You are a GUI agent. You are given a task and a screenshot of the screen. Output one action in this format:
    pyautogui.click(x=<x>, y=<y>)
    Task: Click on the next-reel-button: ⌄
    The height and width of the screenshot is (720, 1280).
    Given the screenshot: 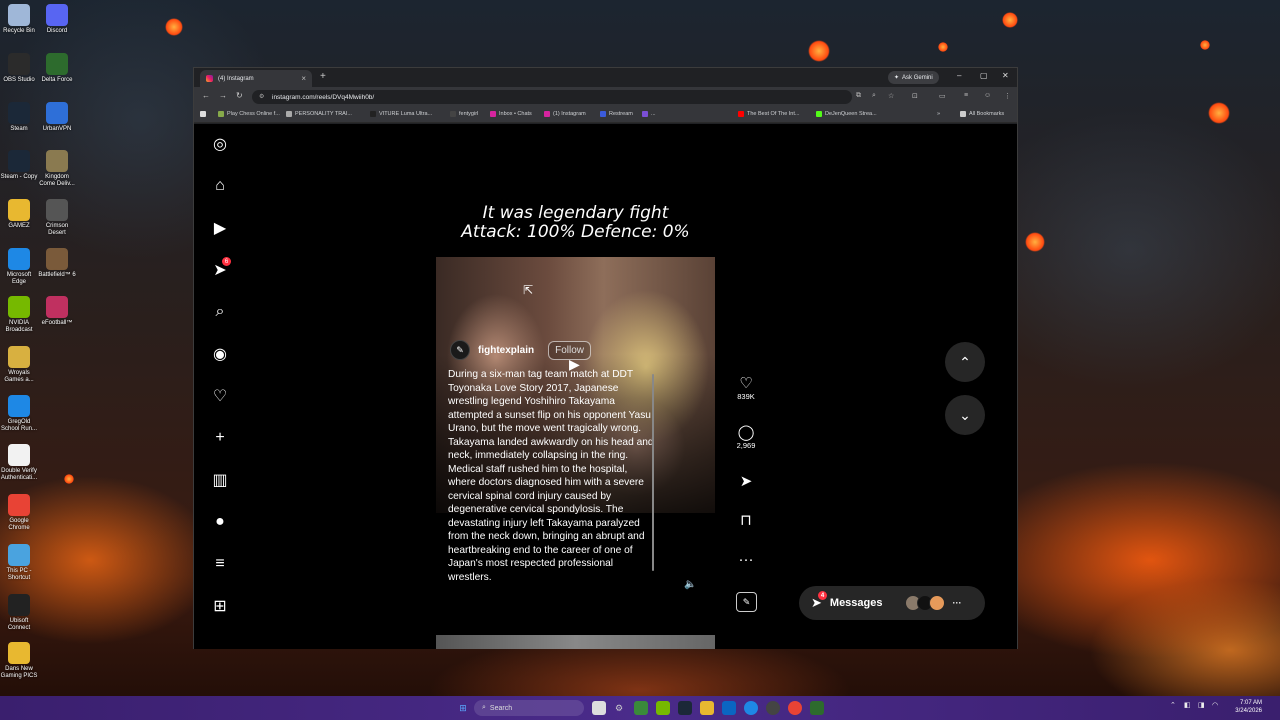 What is the action you would take?
    pyautogui.click(x=965, y=415)
    